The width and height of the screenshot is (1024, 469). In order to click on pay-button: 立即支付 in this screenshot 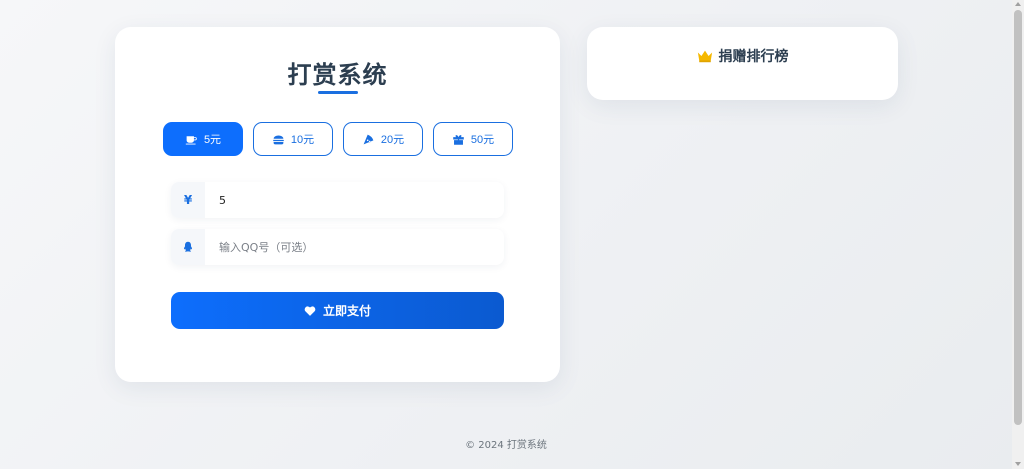, I will do `click(337, 310)`.